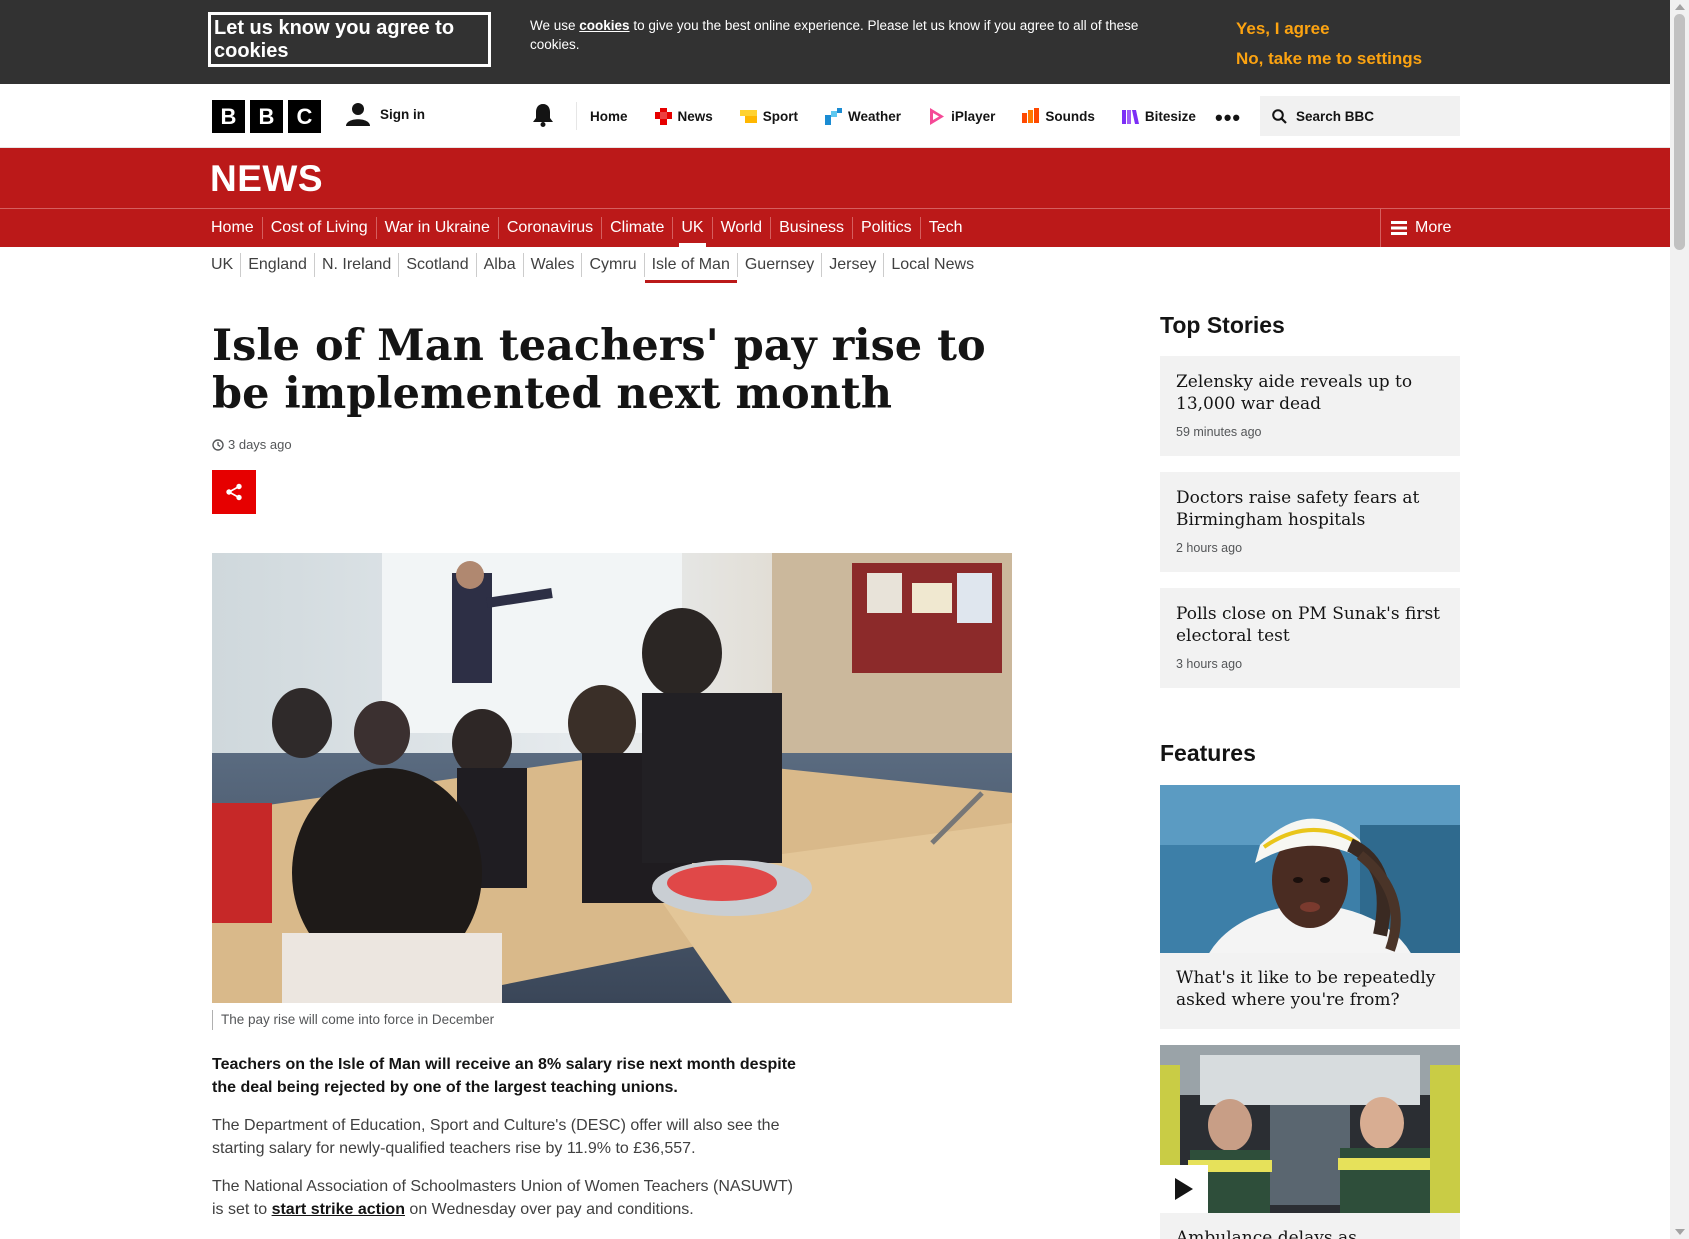 Image resolution: width=1689 pixels, height=1239 pixels. Describe the element at coordinates (875, 116) in the screenshot. I see `global-nav-weather-label: Weather` at that location.